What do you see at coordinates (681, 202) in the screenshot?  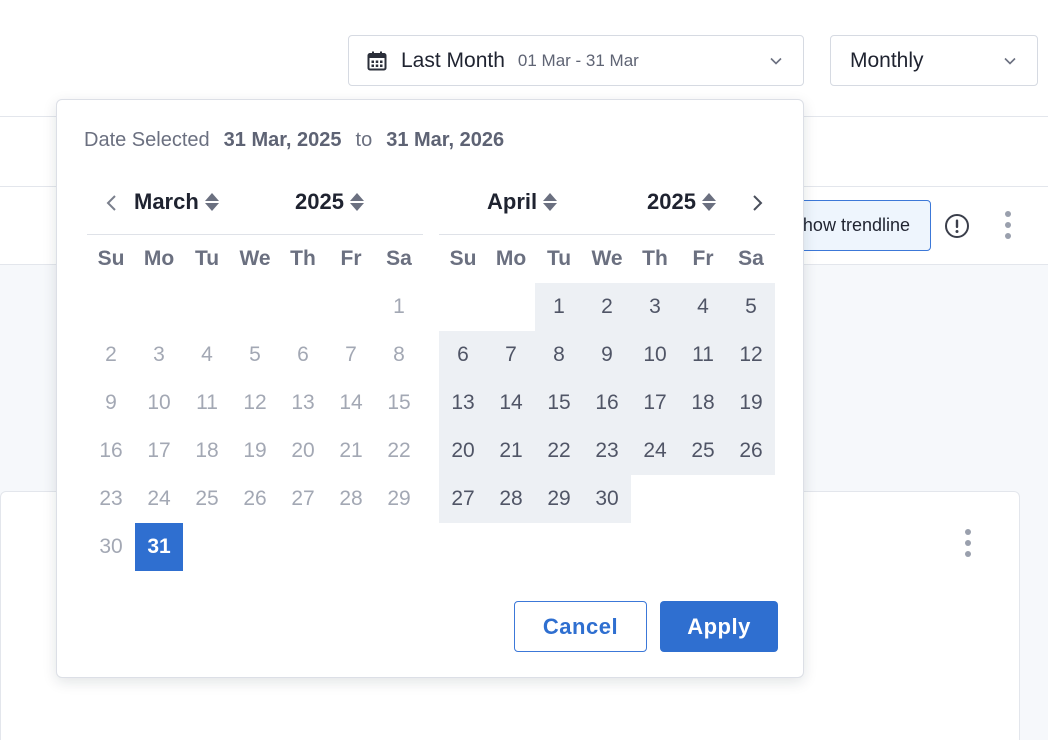 I see `year-select-right: 2025` at bounding box center [681, 202].